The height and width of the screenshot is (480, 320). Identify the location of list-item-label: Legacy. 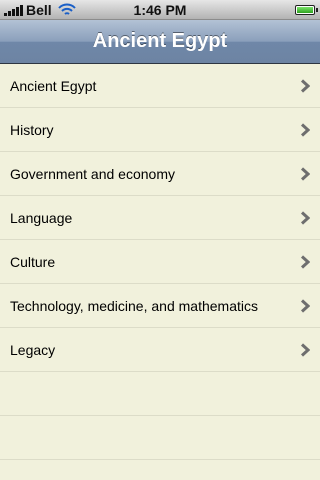
(33, 350).